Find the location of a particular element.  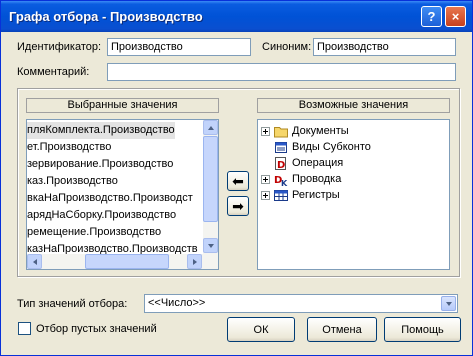

folder-icon is located at coordinates (281, 131).